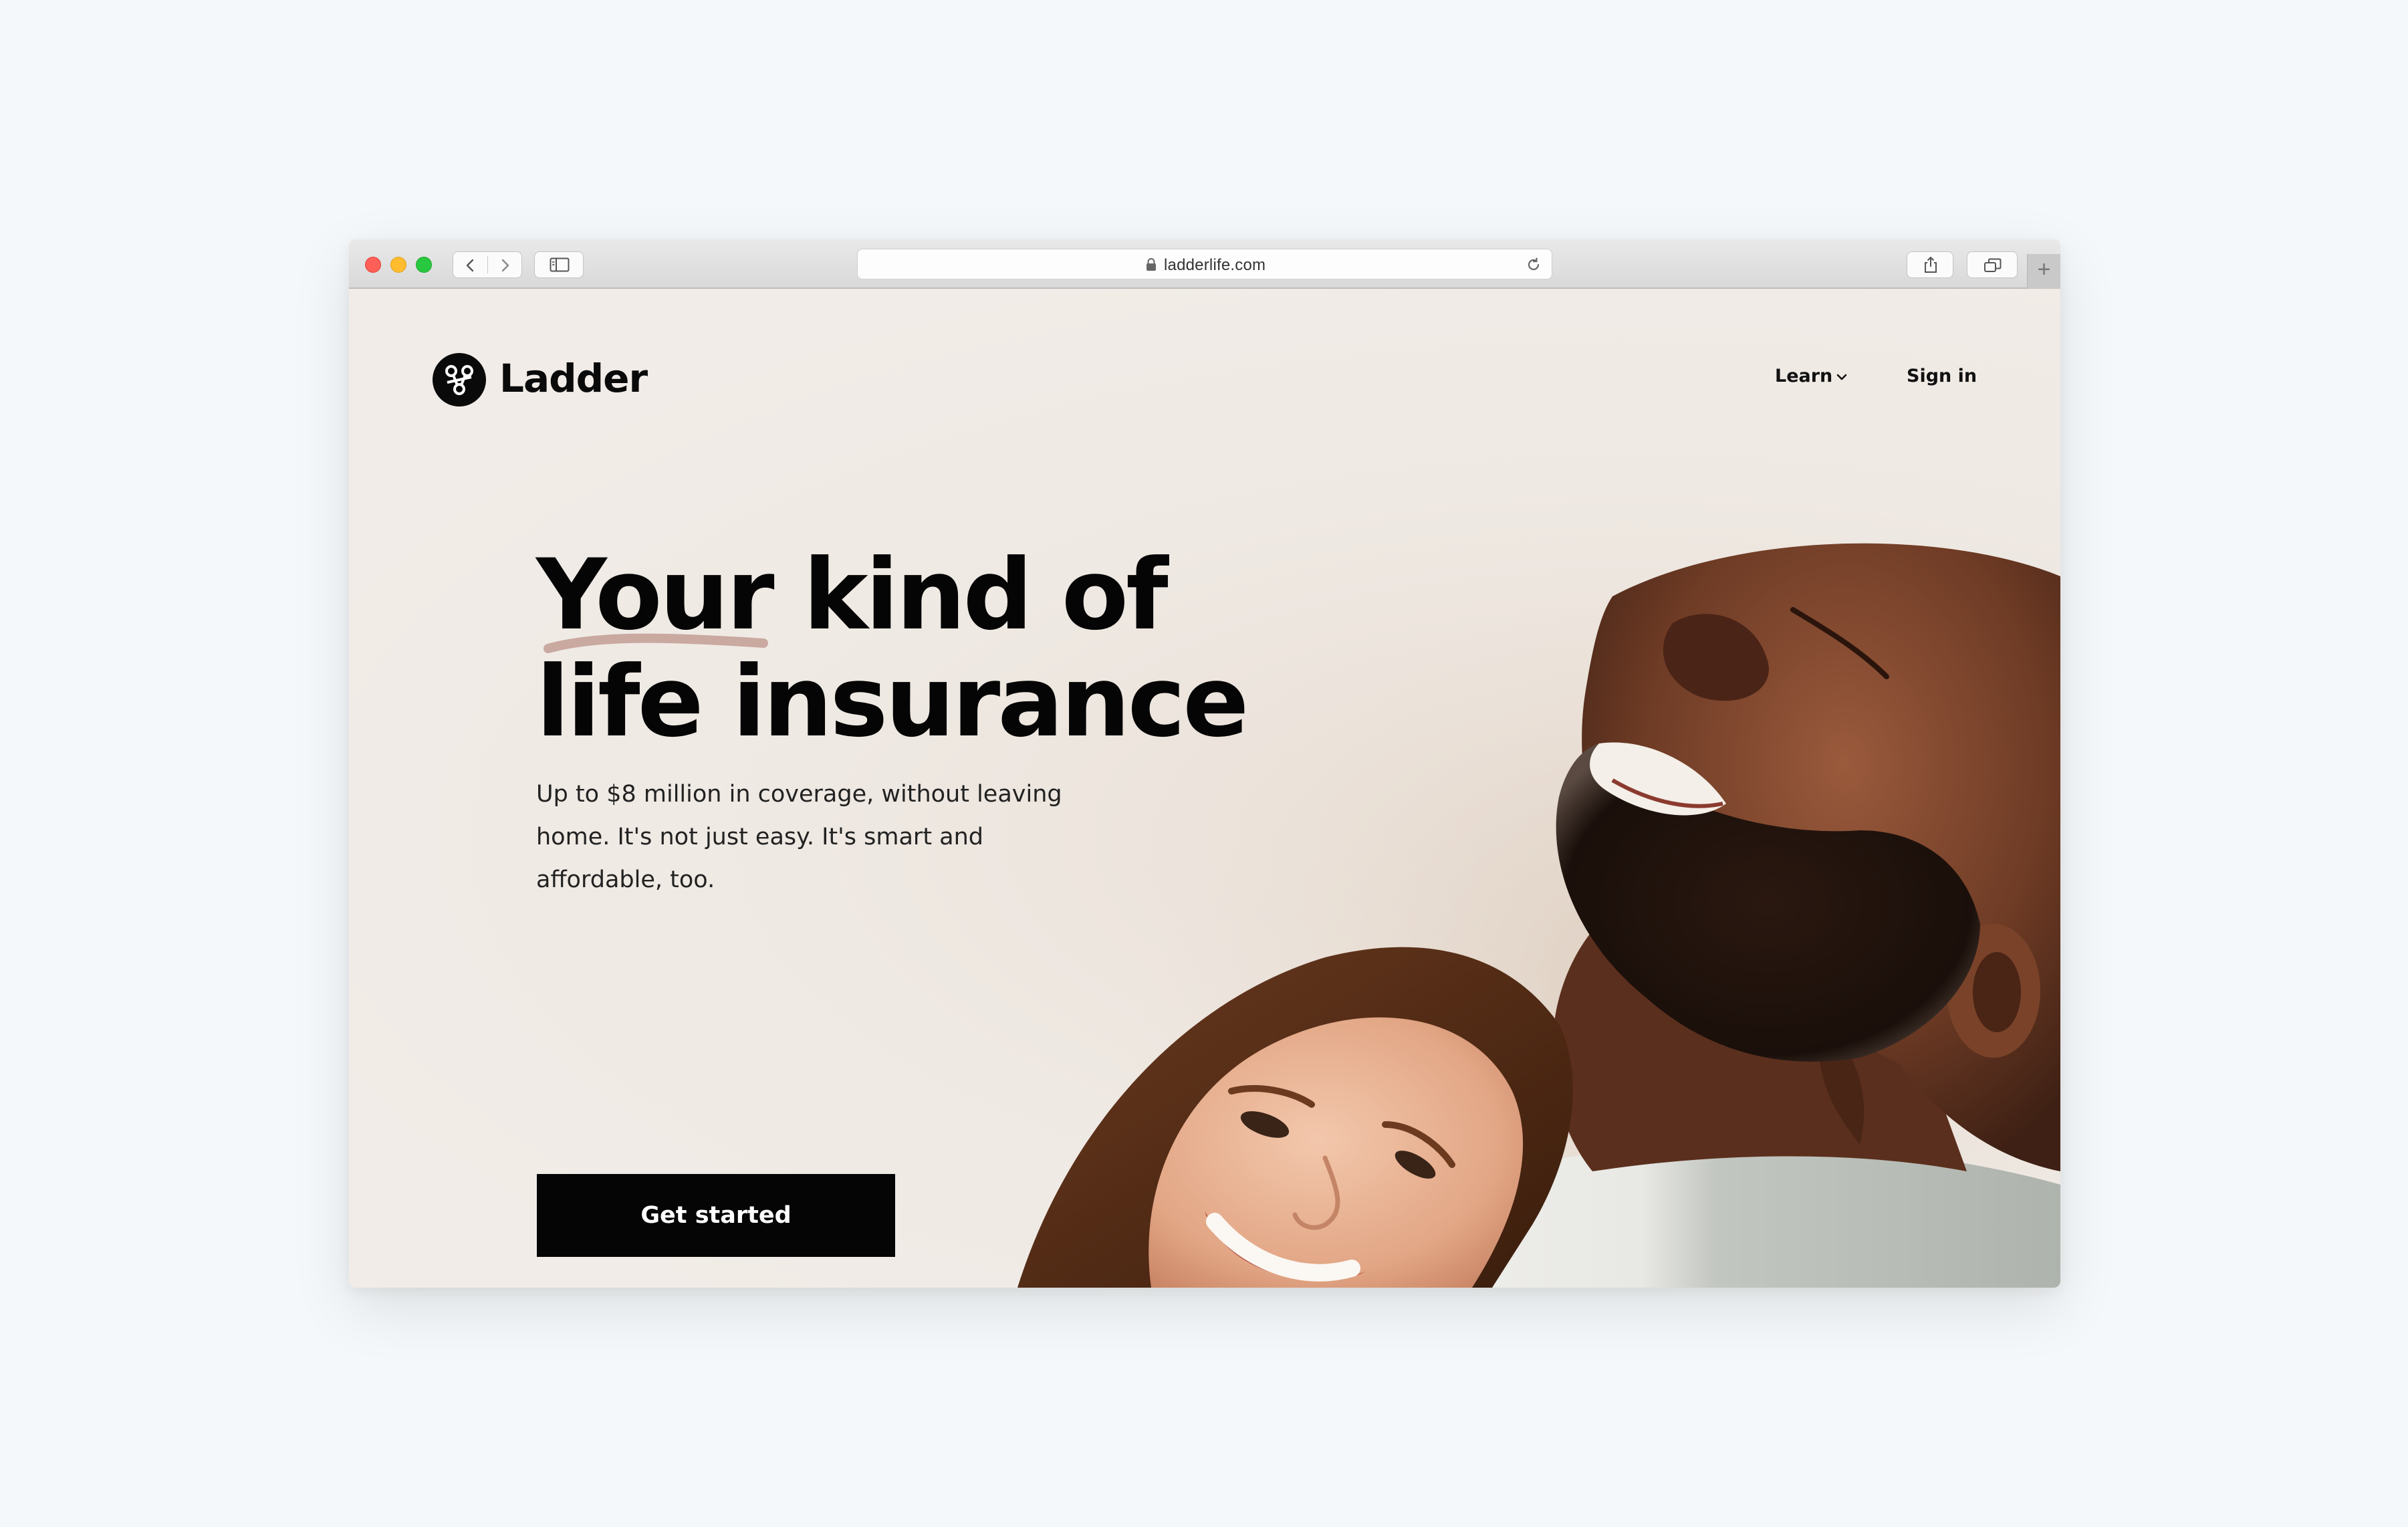  I want to click on ladder-logo-icon, so click(459, 379).